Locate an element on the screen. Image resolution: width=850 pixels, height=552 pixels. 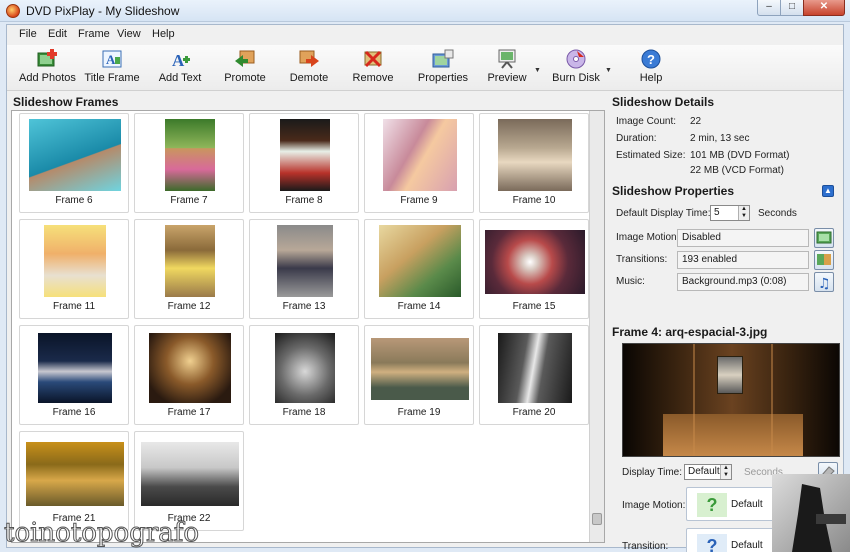
display-time-value: 5 is located at coordinates (717, 212).